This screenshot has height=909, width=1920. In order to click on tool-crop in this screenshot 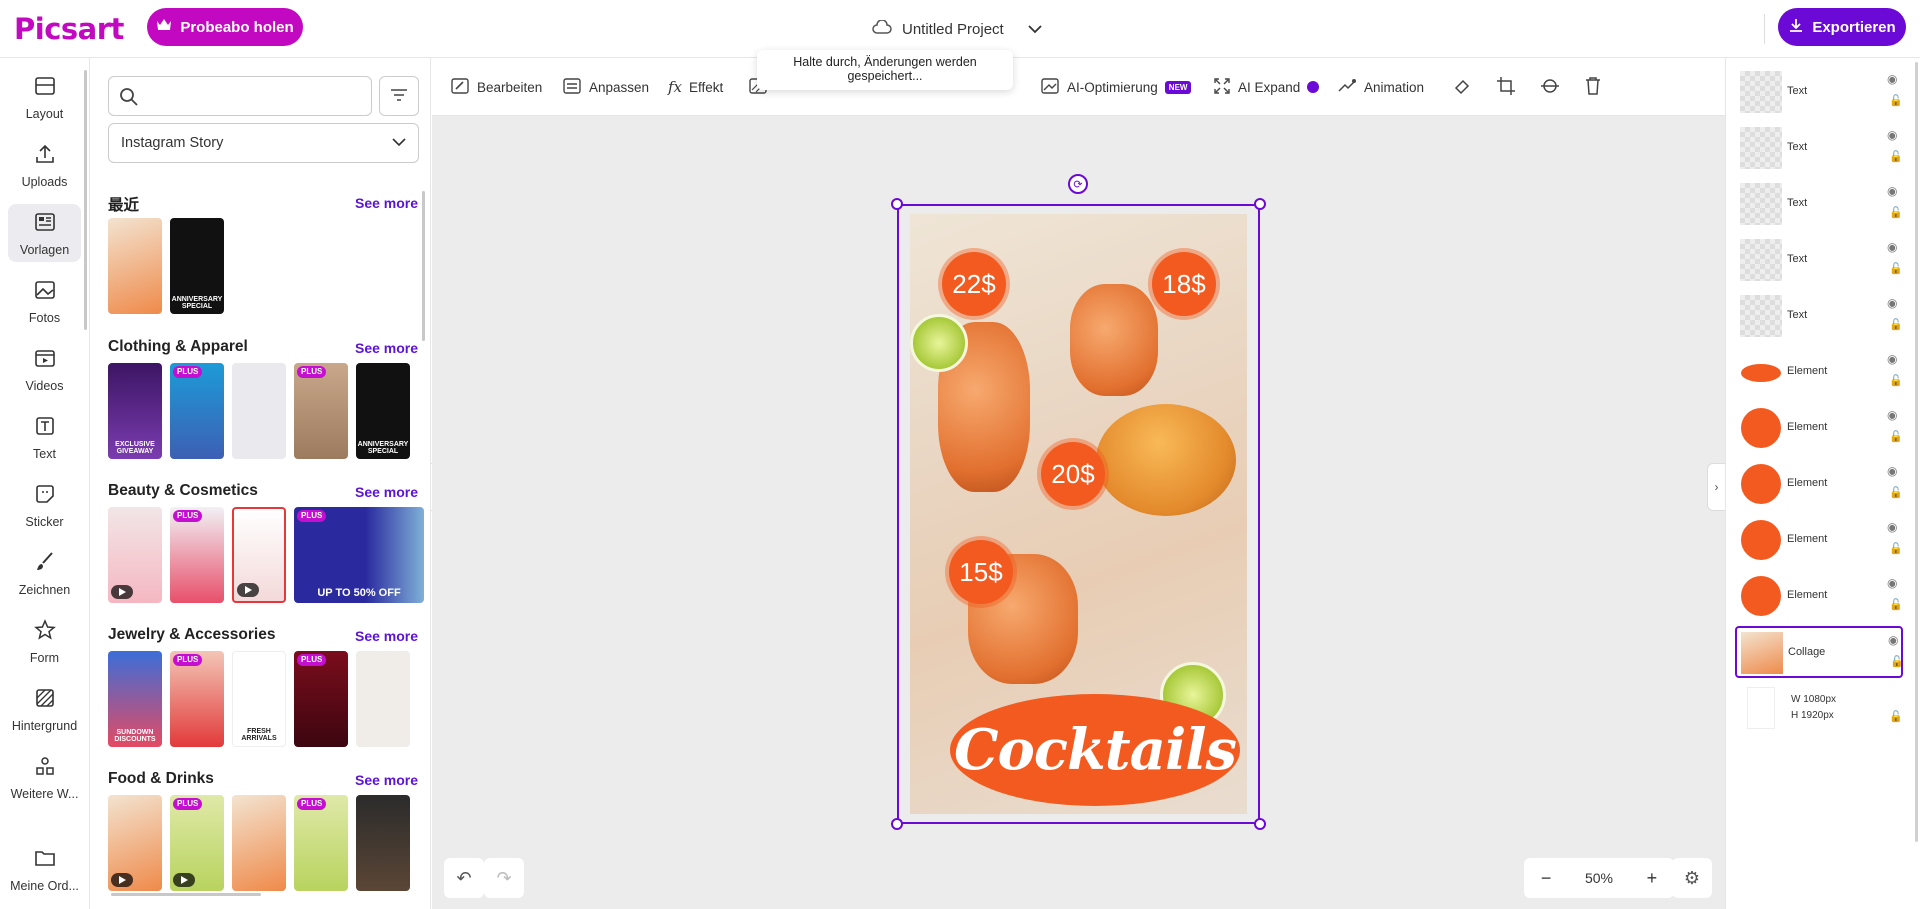, I will do `click(1506, 87)`.